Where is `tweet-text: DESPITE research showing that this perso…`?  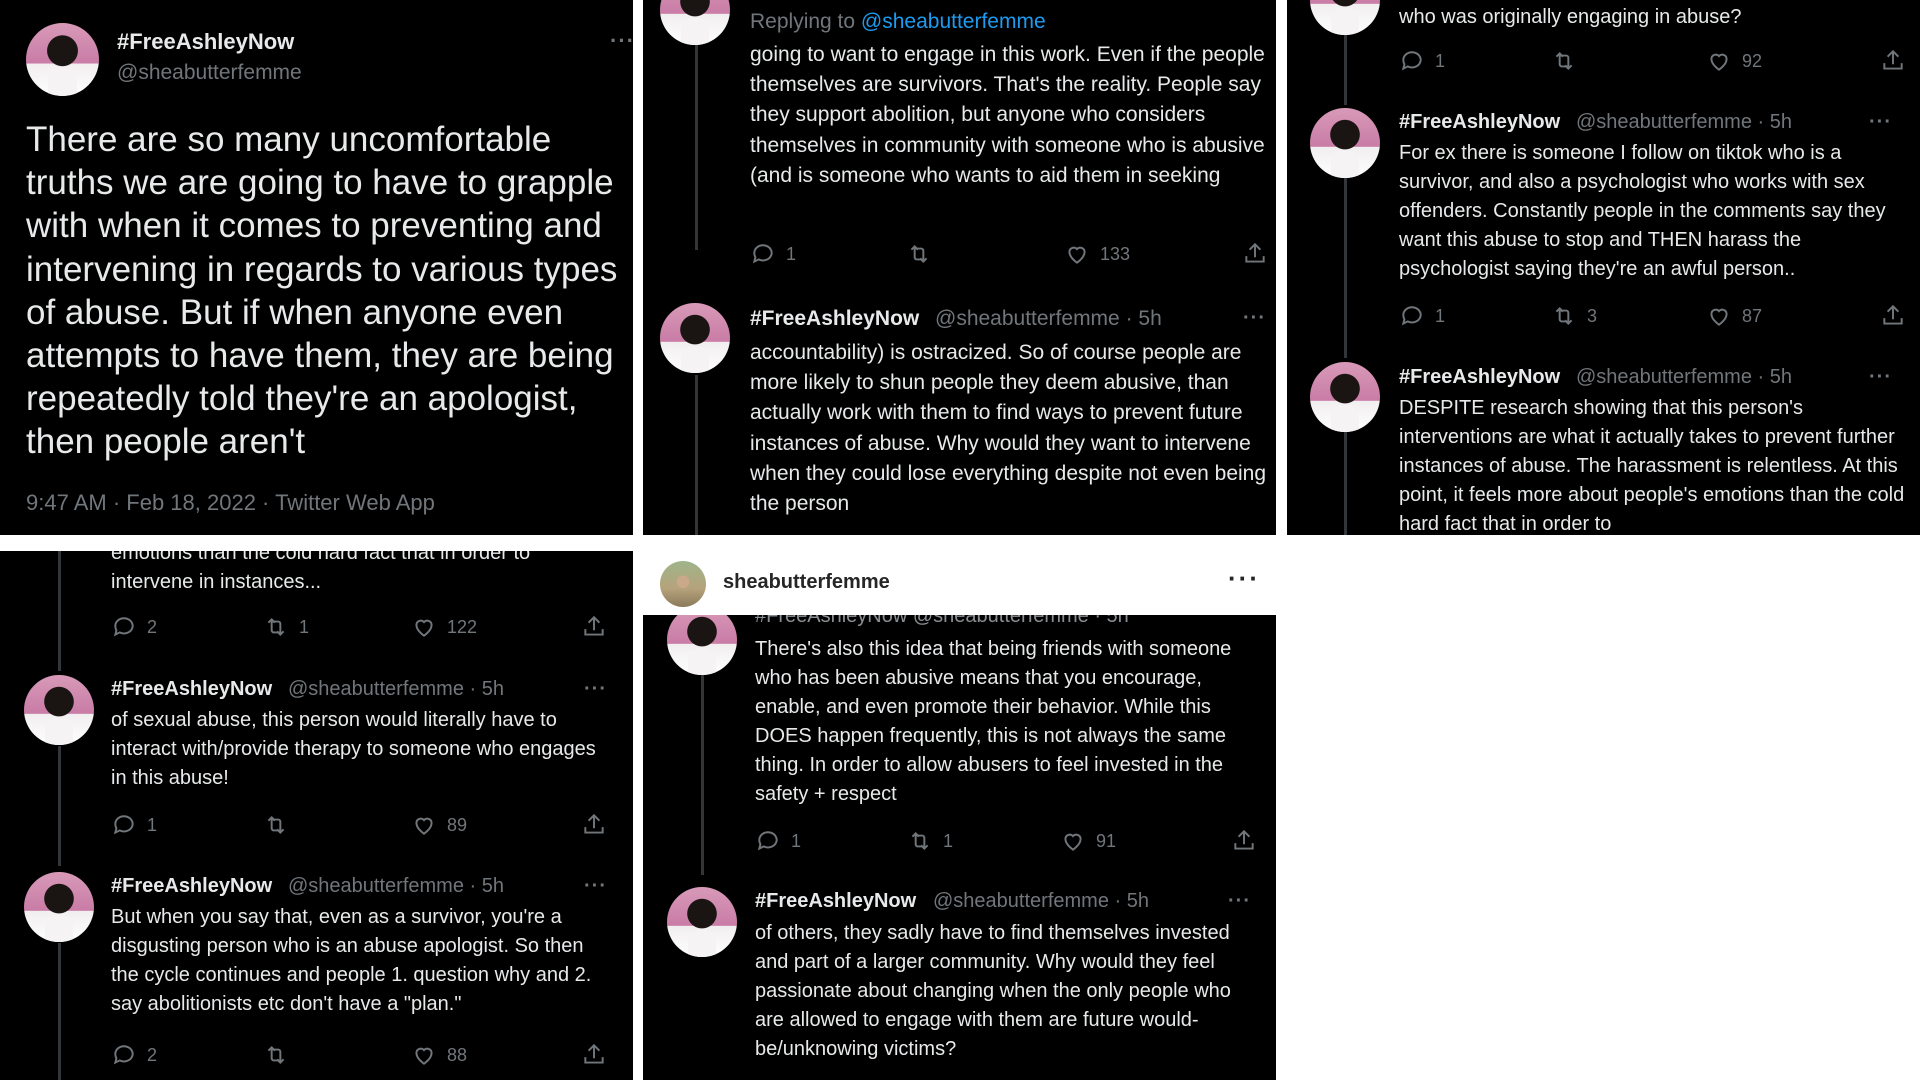 tweet-text: DESPITE research showing that this perso… is located at coordinates (1652, 466).